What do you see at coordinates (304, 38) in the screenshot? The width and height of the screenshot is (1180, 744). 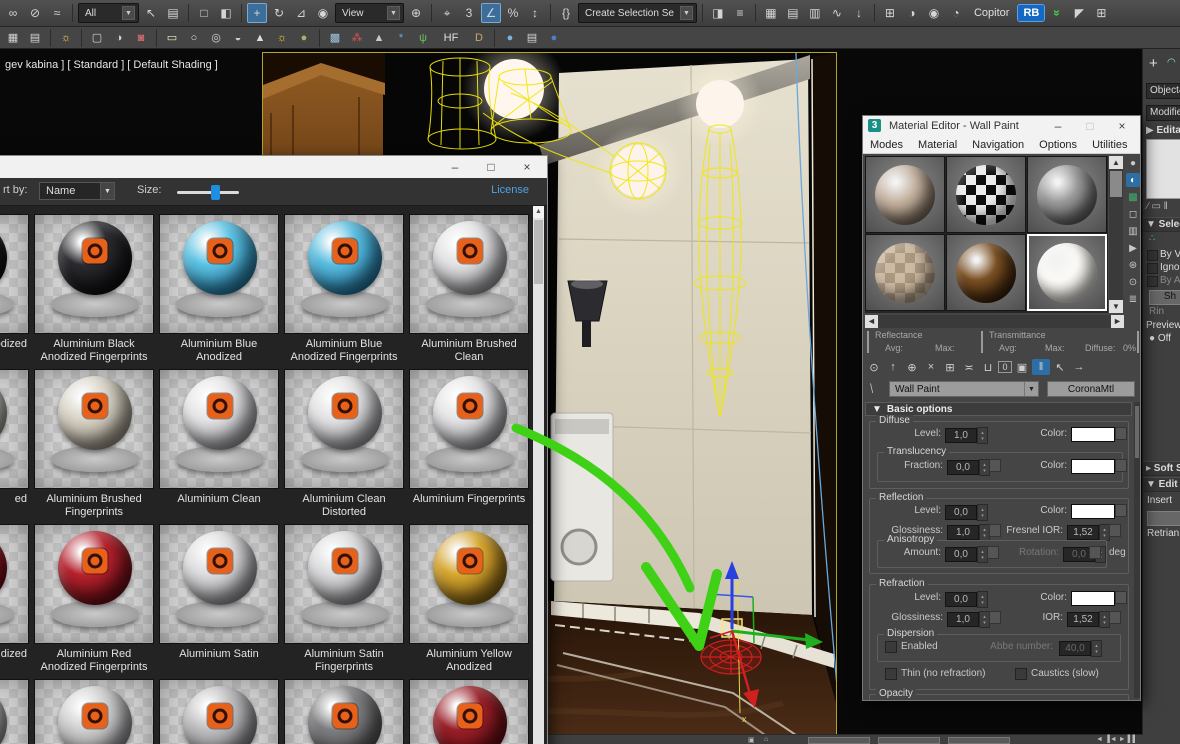 I see `sphere-primitive-icon: ●` at bounding box center [304, 38].